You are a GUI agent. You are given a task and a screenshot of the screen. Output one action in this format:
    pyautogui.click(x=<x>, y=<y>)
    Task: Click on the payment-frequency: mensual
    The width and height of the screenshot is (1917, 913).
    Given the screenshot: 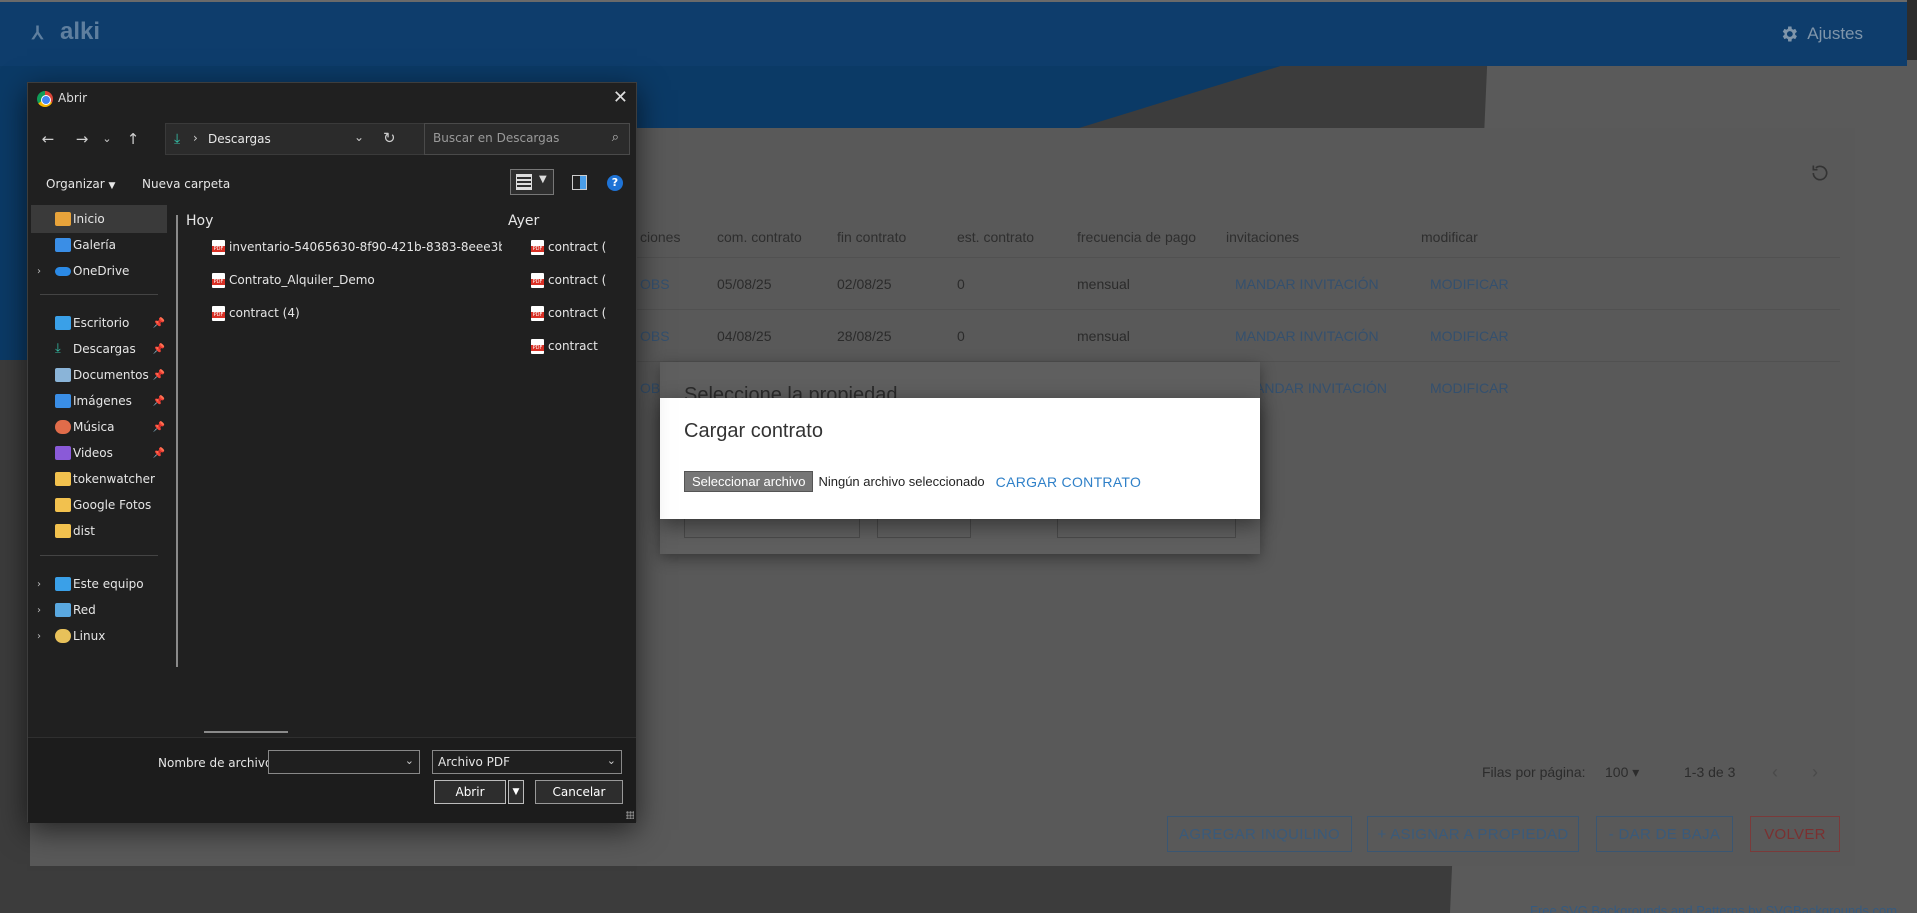 What is the action you would take?
    pyautogui.click(x=1103, y=336)
    